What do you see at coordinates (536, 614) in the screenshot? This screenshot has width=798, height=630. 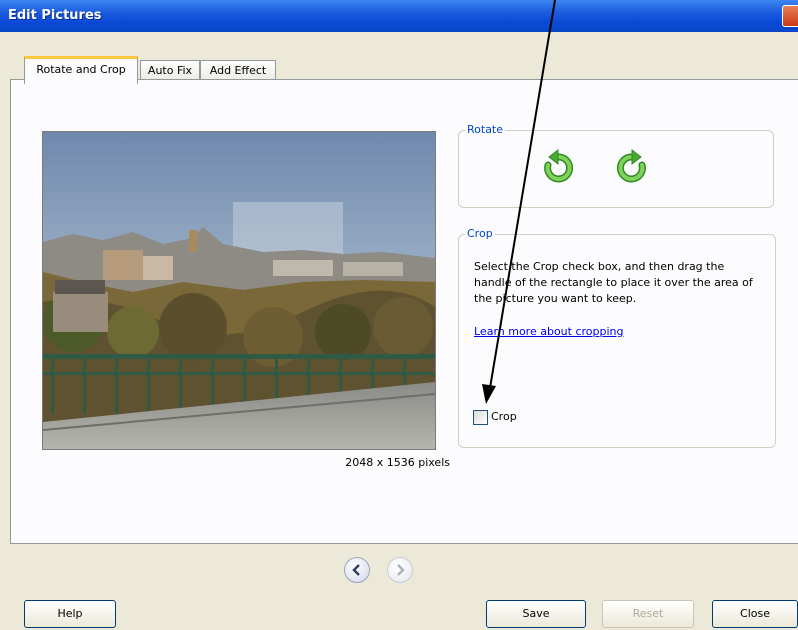 I see `save-button: Save` at bounding box center [536, 614].